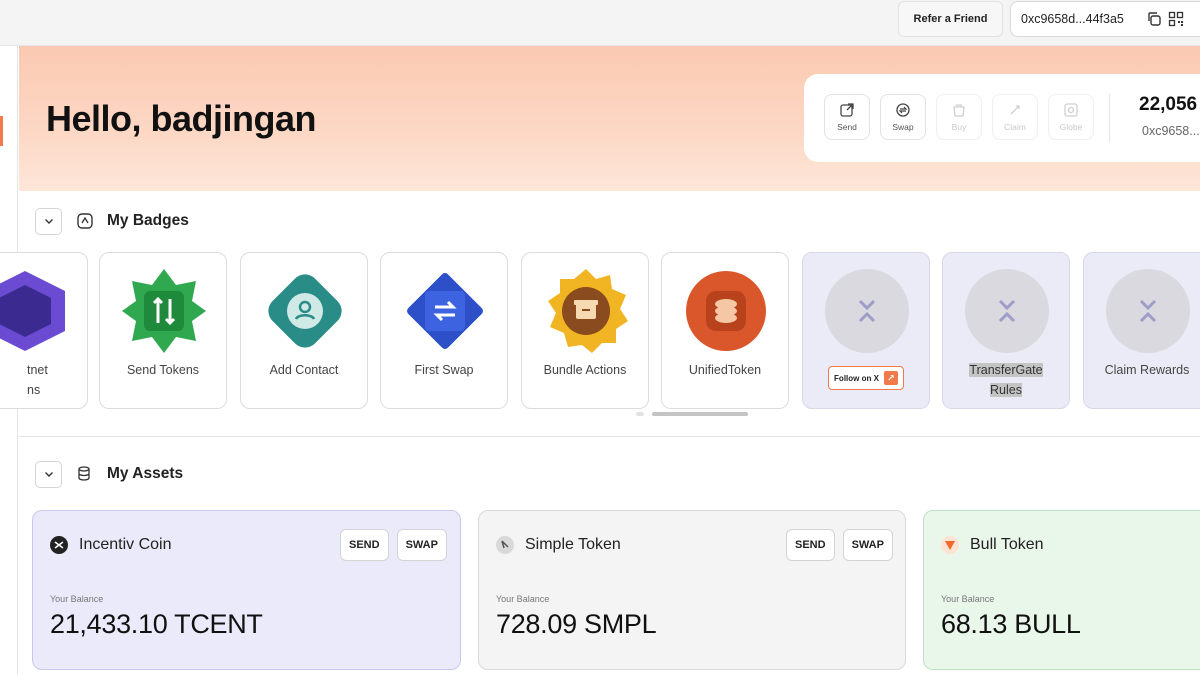 The height and width of the screenshot is (675, 1200). I want to click on badge-card-locked: TransferGate Rules, so click(1006, 330).